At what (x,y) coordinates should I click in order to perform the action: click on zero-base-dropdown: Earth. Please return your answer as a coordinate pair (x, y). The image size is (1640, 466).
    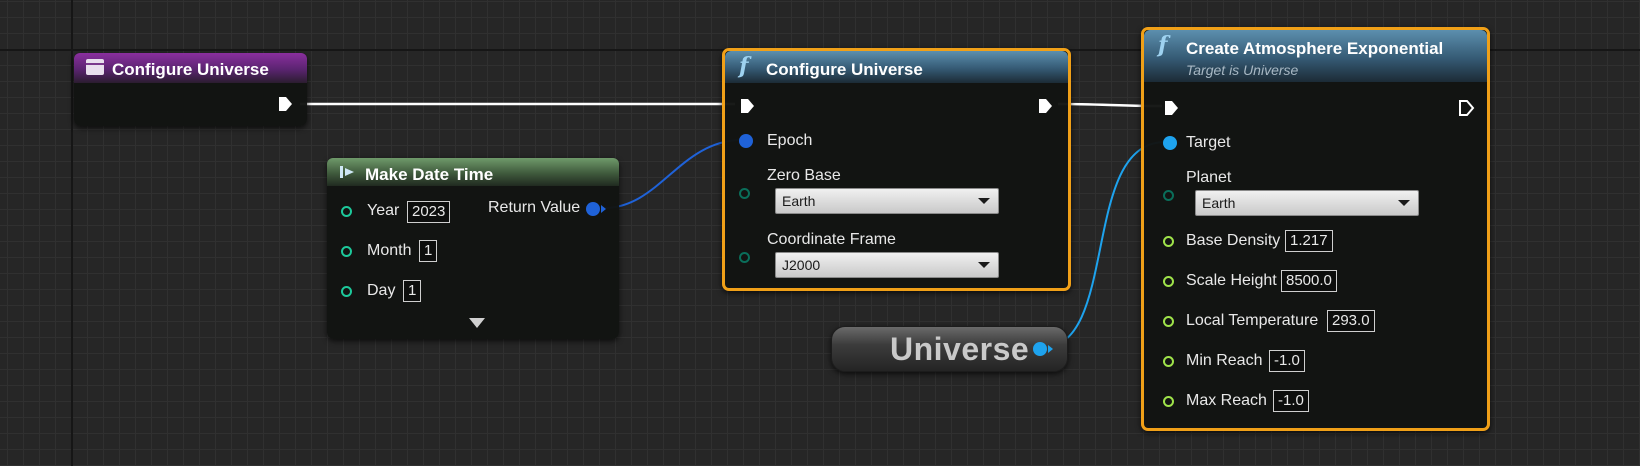
    Looking at the image, I should click on (887, 201).